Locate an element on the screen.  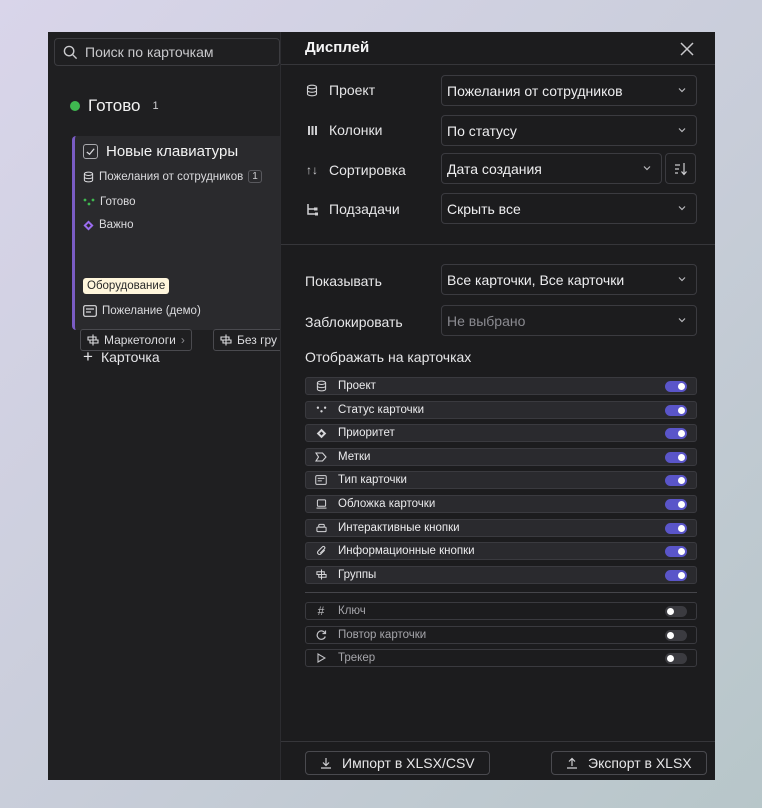
group-label: Маркетологи is located at coordinates (140, 340).